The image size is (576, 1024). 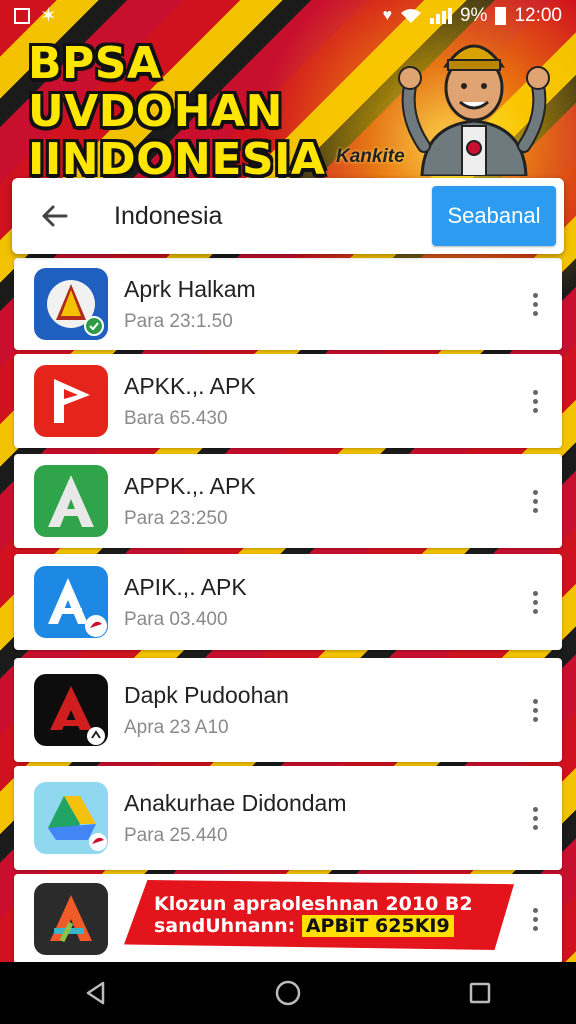 What do you see at coordinates (288, 710) in the screenshot?
I see `list-item: Dapk Pudoohan Apra 23 A10` at bounding box center [288, 710].